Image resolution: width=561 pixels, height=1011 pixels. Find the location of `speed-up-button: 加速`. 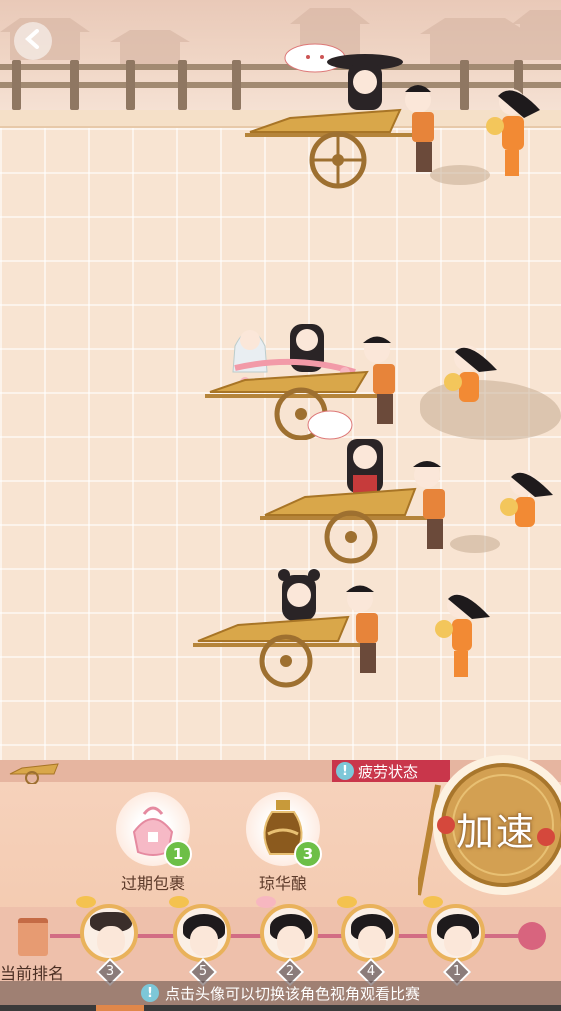

speed-up-button: 加速 is located at coordinates (489, 825).